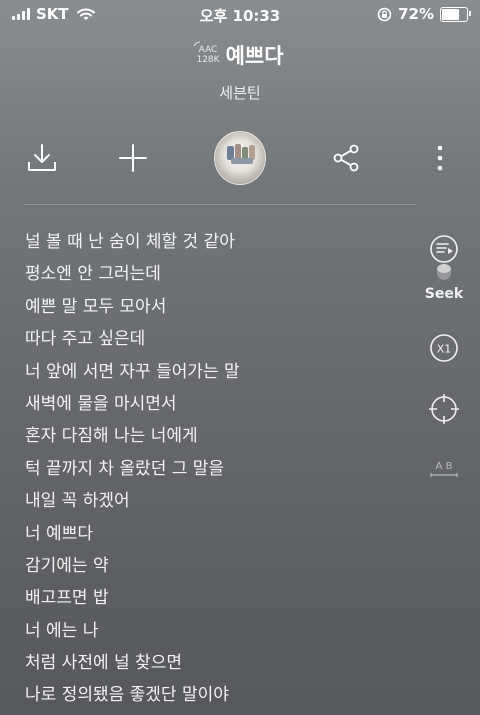  I want to click on share-icon, so click(346, 158).